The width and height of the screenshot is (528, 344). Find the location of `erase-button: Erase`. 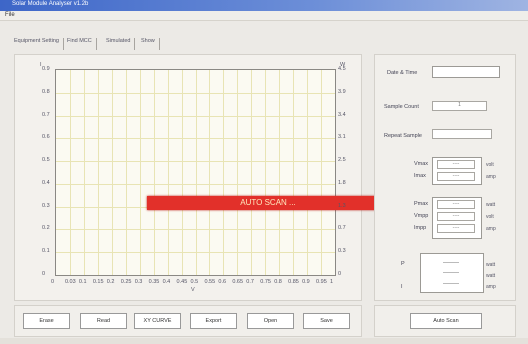

erase-button: Erase is located at coordinates (46, 321).